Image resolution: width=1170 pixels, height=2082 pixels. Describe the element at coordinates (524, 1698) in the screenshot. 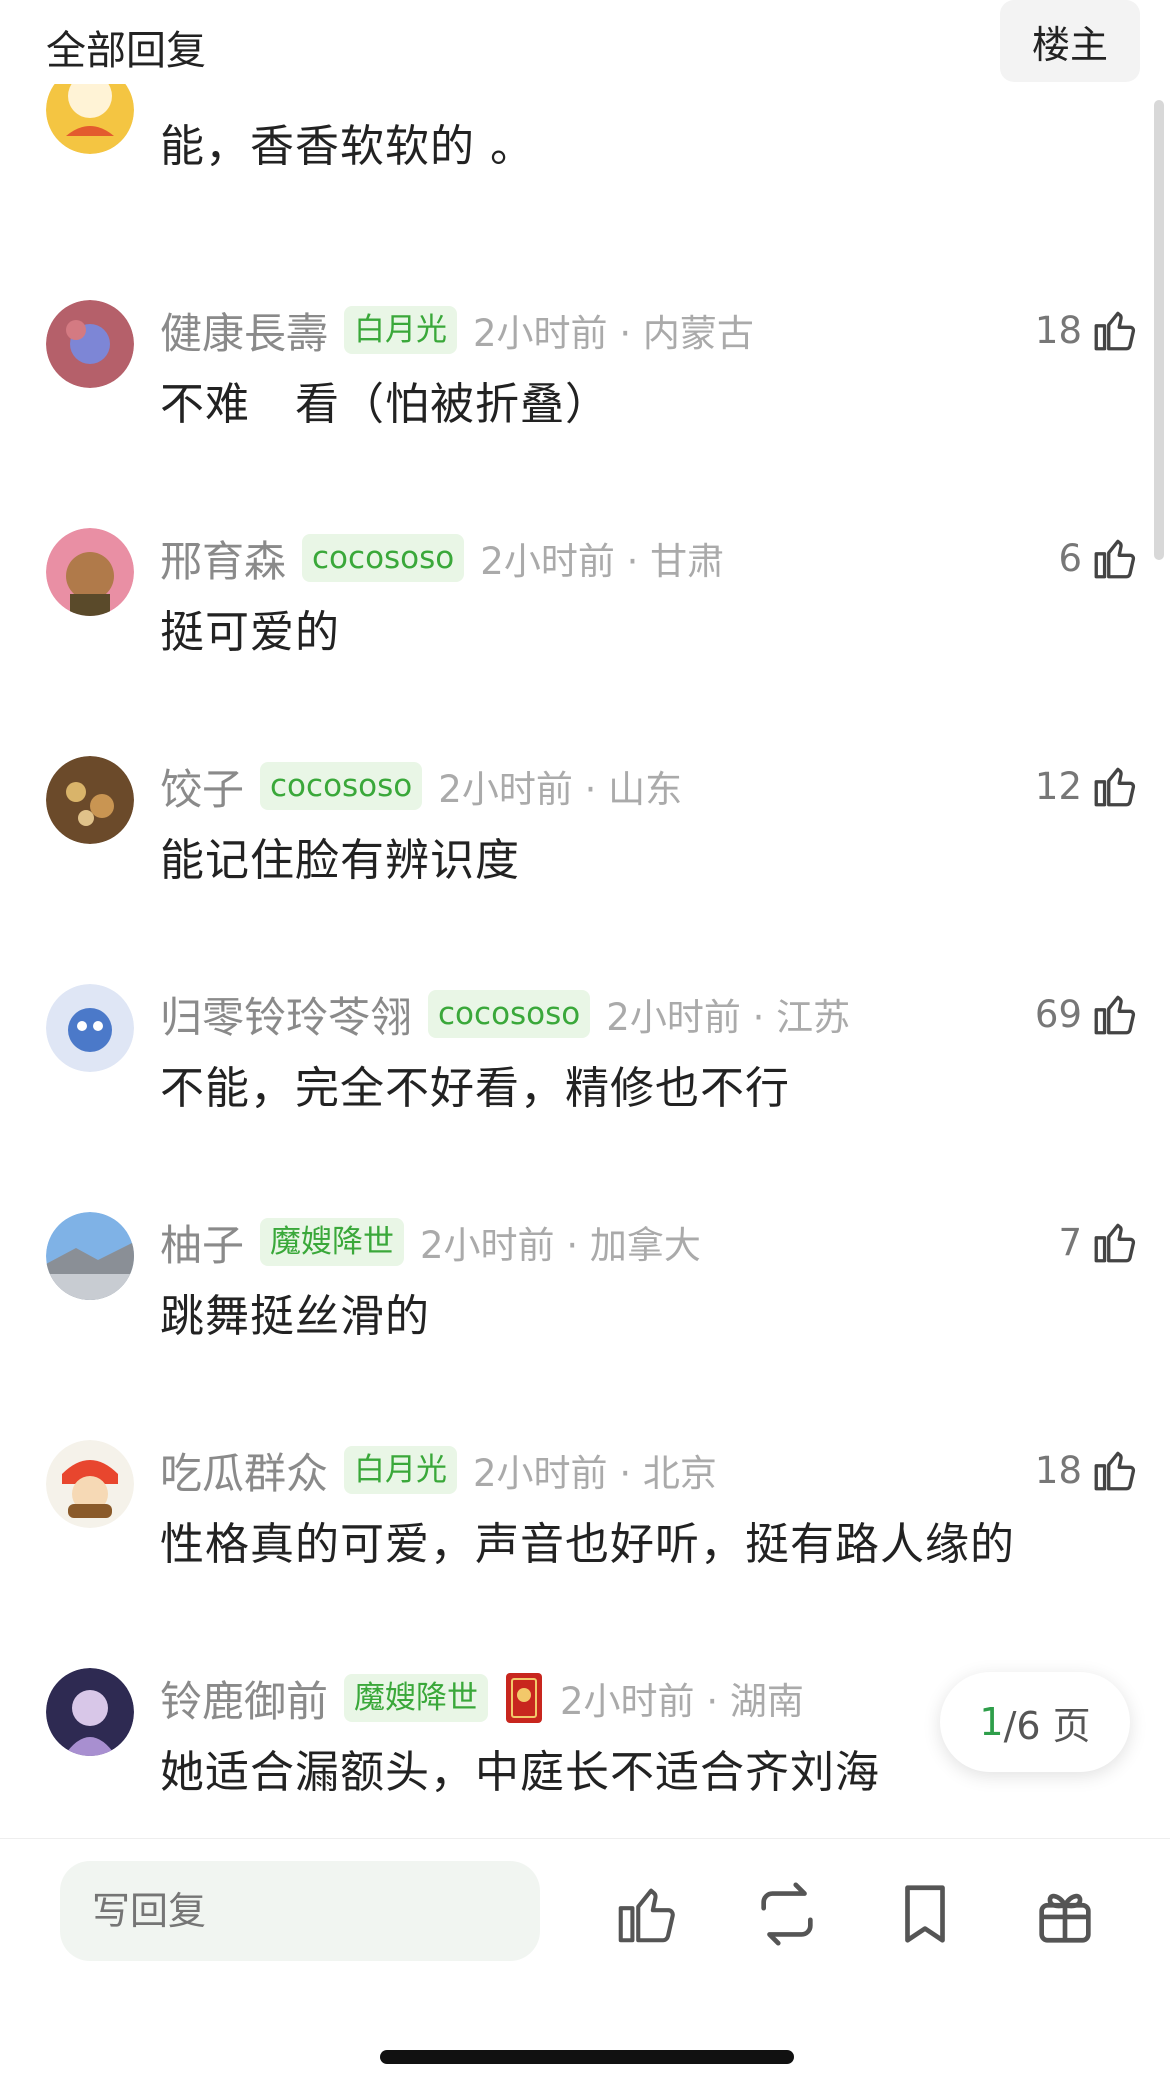

I see `medal-icon` at that location.